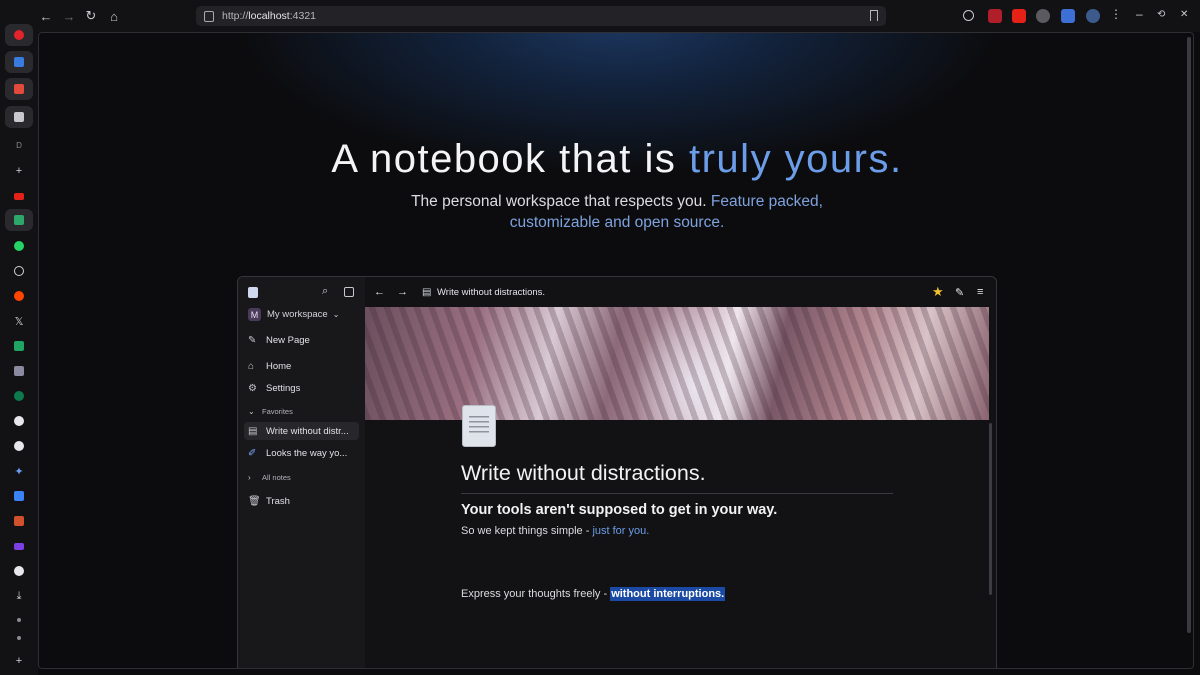 This screenshot has height=675, width=1200. Describe the element at coordinates (990, 509) in the screenshot. I see `editor-scrollbar` at that location.